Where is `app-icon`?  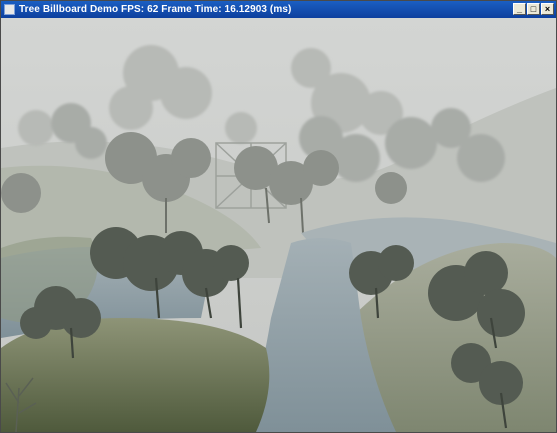
app-icon is located at coordinates (9, 9).